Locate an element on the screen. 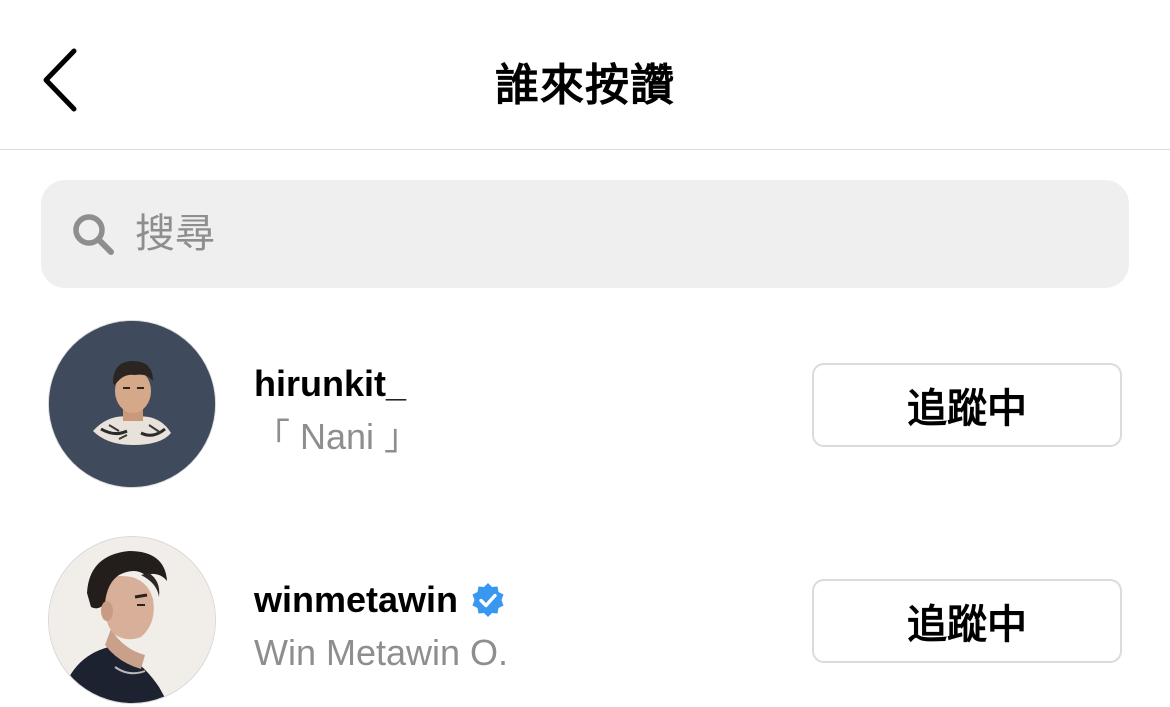  verified-badge-icon is located at coordinates (488, 600).